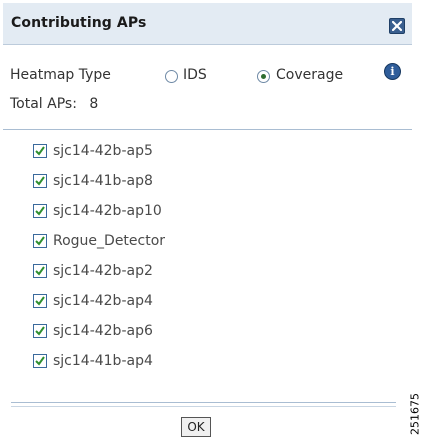 The width and height of the screenshot is (425, 444). What do you see at coordinates (195, 75) in the screenshot?
I see `radio-ids-label: IDS` at bounding box center [195, 75].